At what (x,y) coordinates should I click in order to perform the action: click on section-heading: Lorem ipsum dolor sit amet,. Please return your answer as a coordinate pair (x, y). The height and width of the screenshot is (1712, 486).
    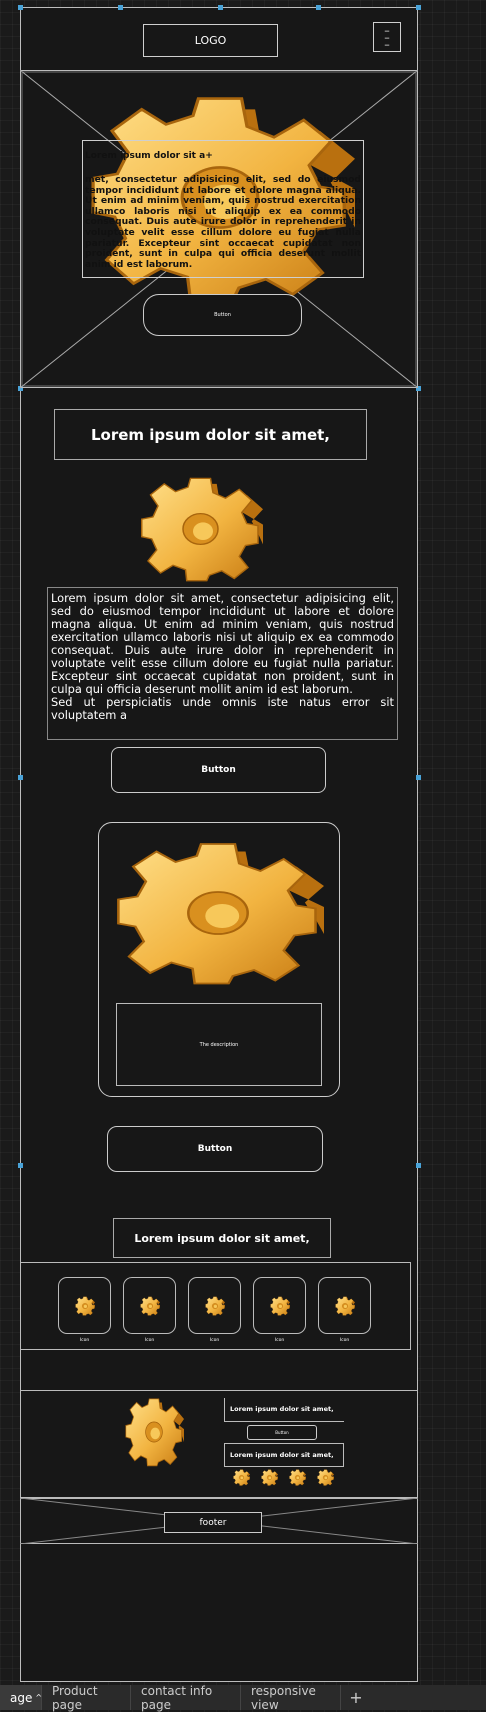
    Looking at the image, I should click on (222, 1238).